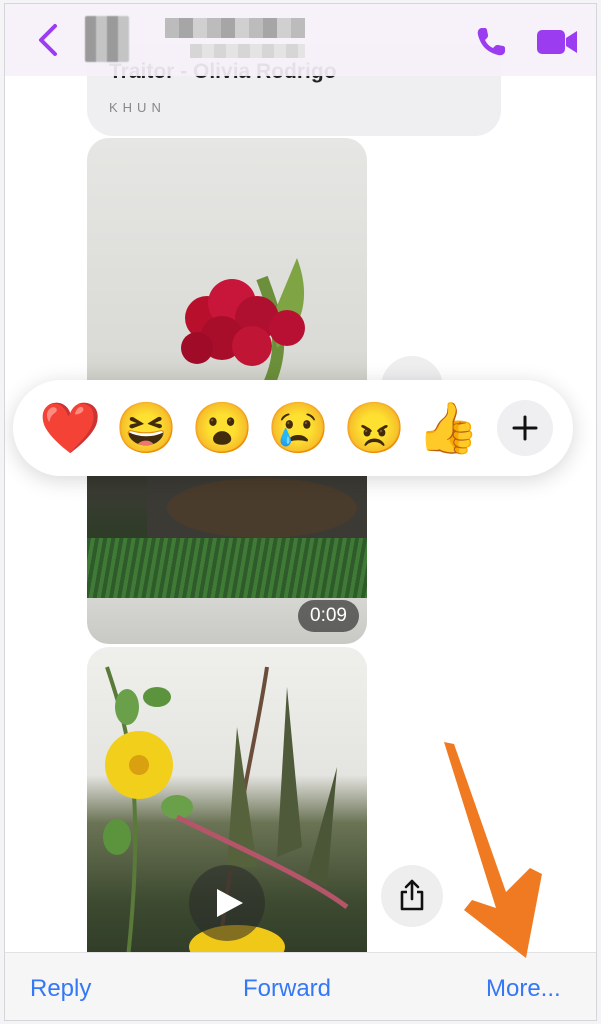 Image resolution: width=601 pixels, height=1024 pixels. Describe the element at coordinates (412, 895) in the screenshot. I see `share-icon` at that location.